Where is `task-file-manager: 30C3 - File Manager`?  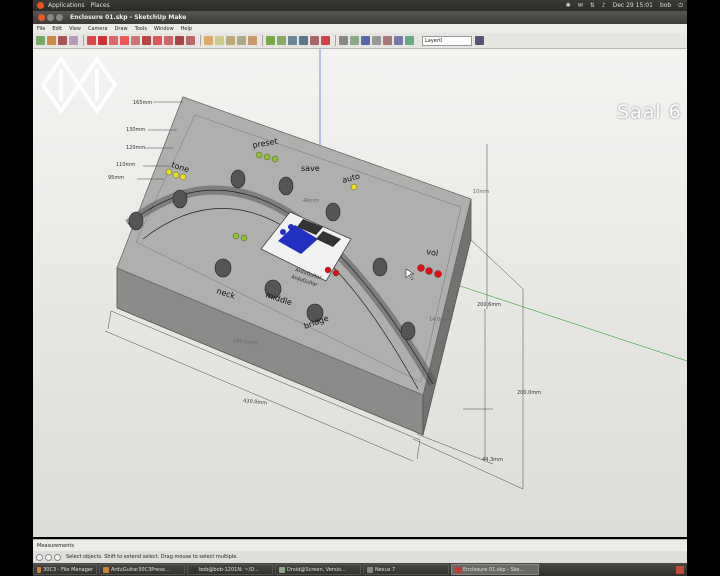 task-file-manager: 30C3 - File Manager is located at coordinates (65, 569).